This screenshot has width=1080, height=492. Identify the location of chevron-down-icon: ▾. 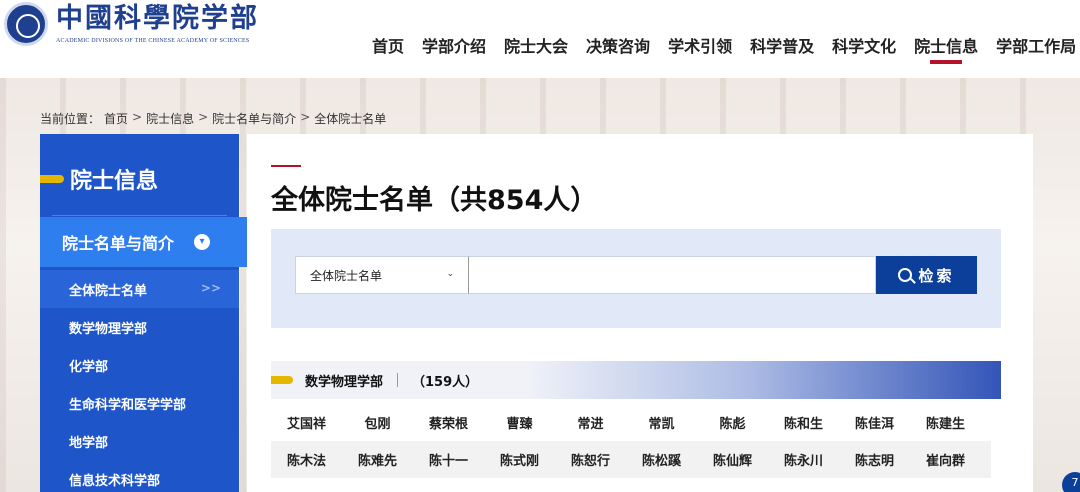
(202, 242).